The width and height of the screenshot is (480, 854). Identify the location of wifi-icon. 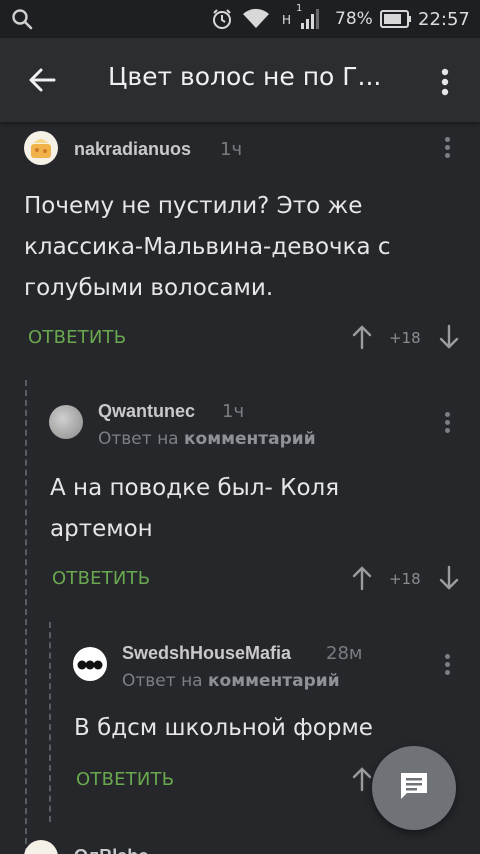
(256, 19).